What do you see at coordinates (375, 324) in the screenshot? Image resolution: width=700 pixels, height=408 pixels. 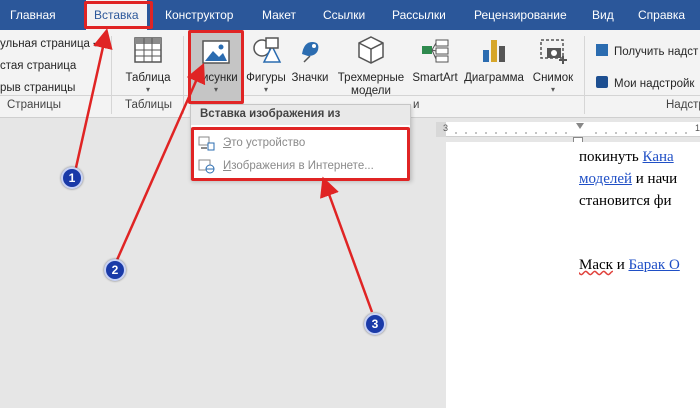 I see `step-badge-3: 3` at bounding box center [375, 324].